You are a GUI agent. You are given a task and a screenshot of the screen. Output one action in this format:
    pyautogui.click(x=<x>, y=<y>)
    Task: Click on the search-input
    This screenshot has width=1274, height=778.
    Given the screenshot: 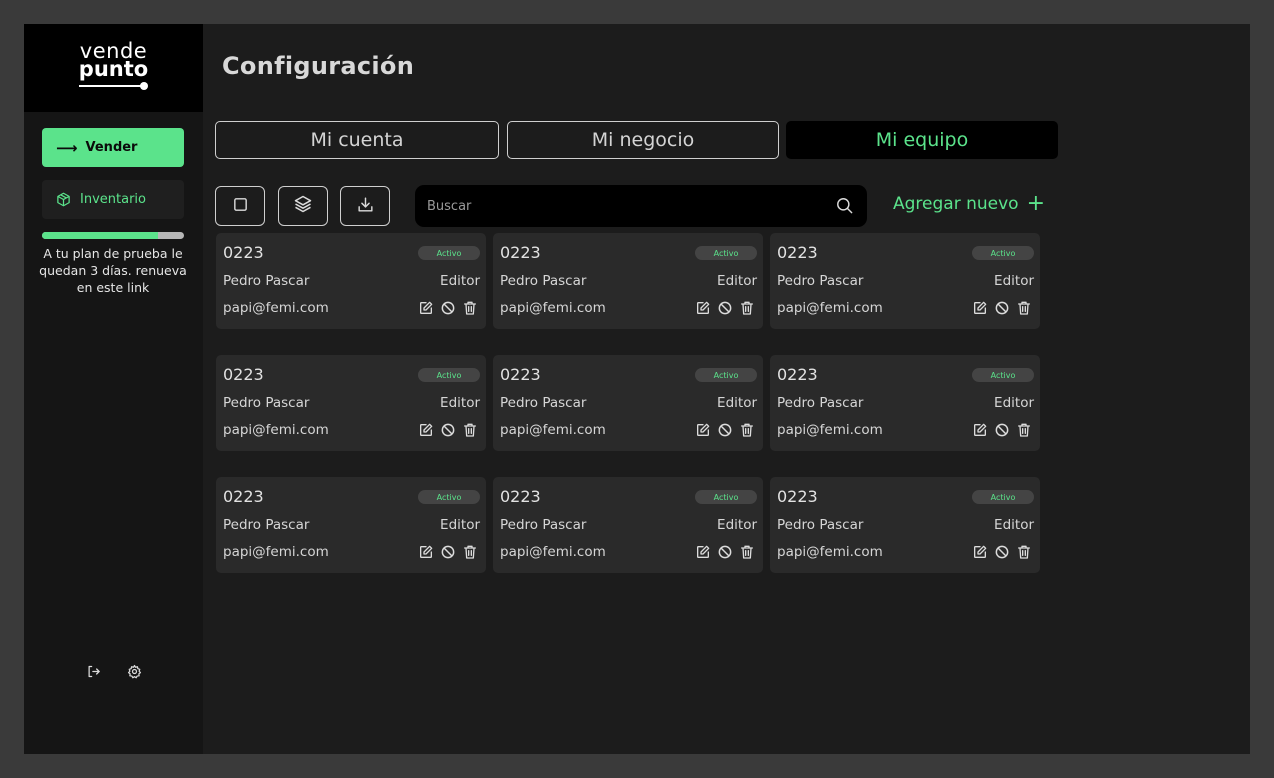 What is the action you would take?
    pyautogui.click(x=627, y=206)
    